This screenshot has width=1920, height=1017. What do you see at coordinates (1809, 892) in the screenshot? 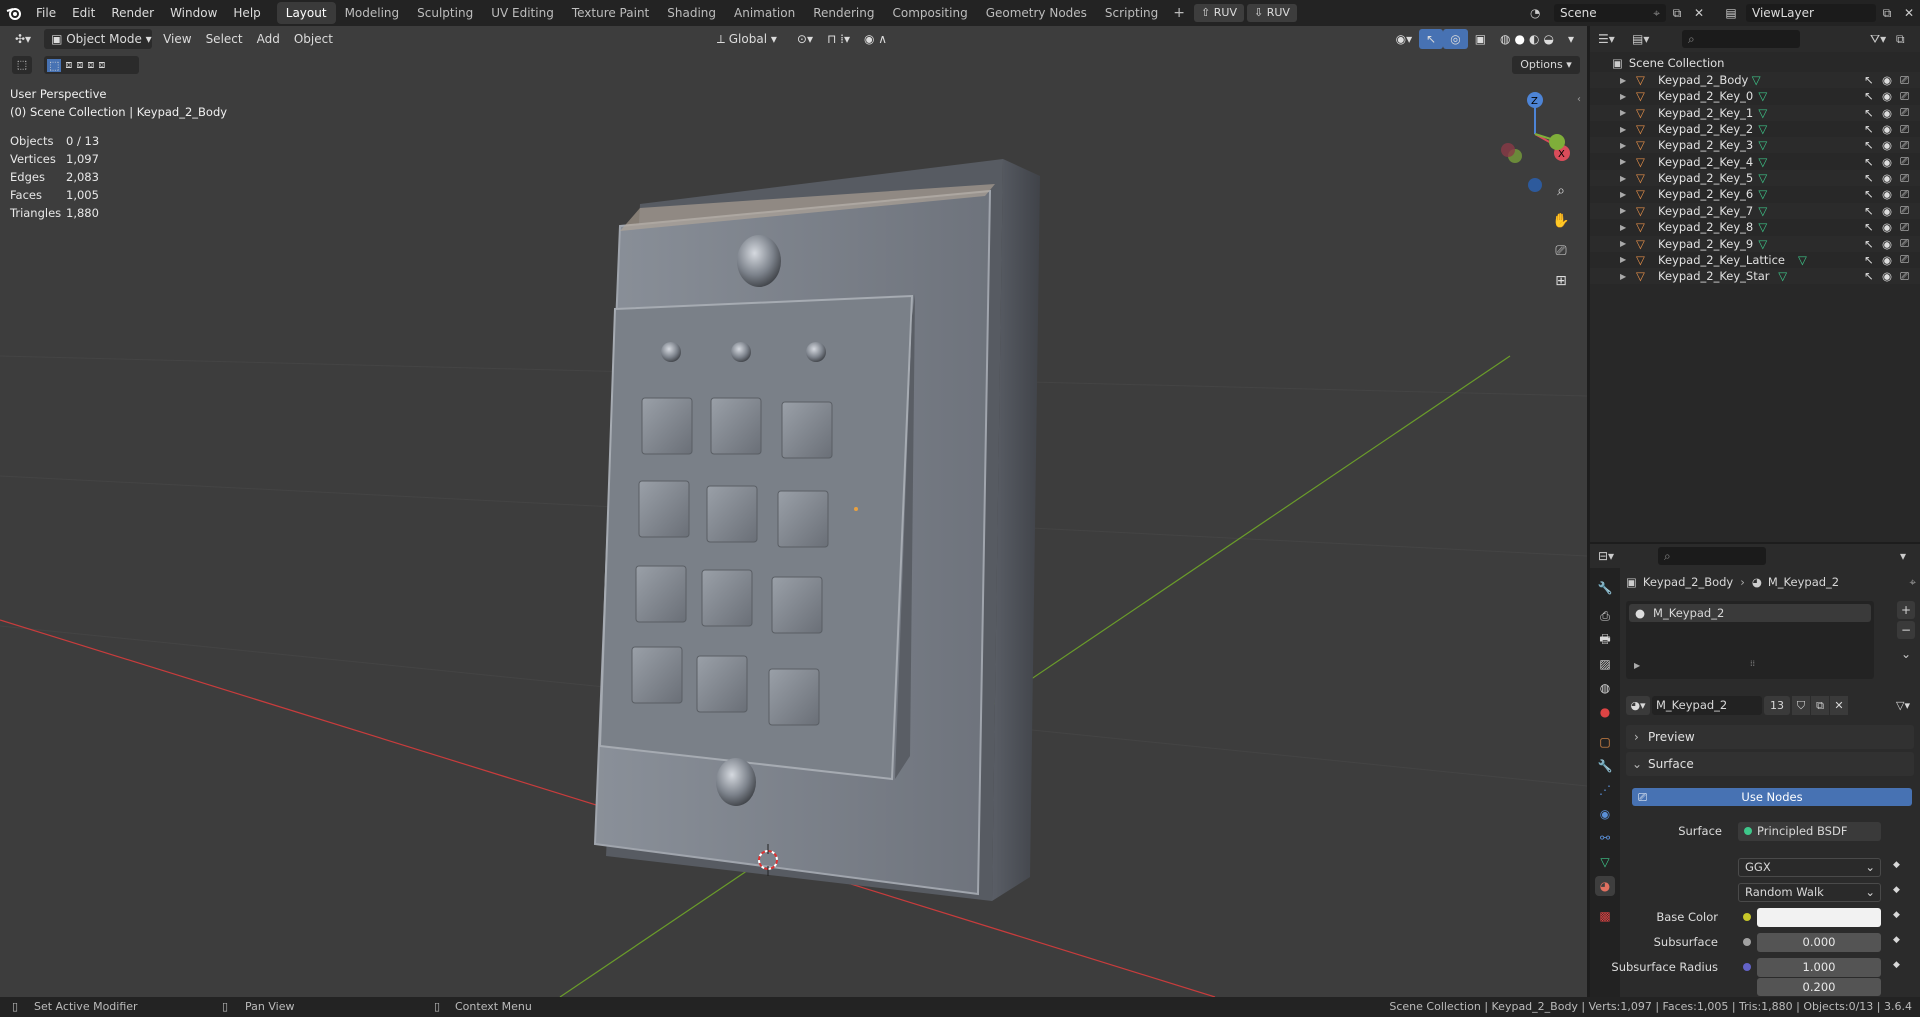
I see `subsurface-method-dropdown: Random Walk ⌄` at bounding box center [1809, 892].